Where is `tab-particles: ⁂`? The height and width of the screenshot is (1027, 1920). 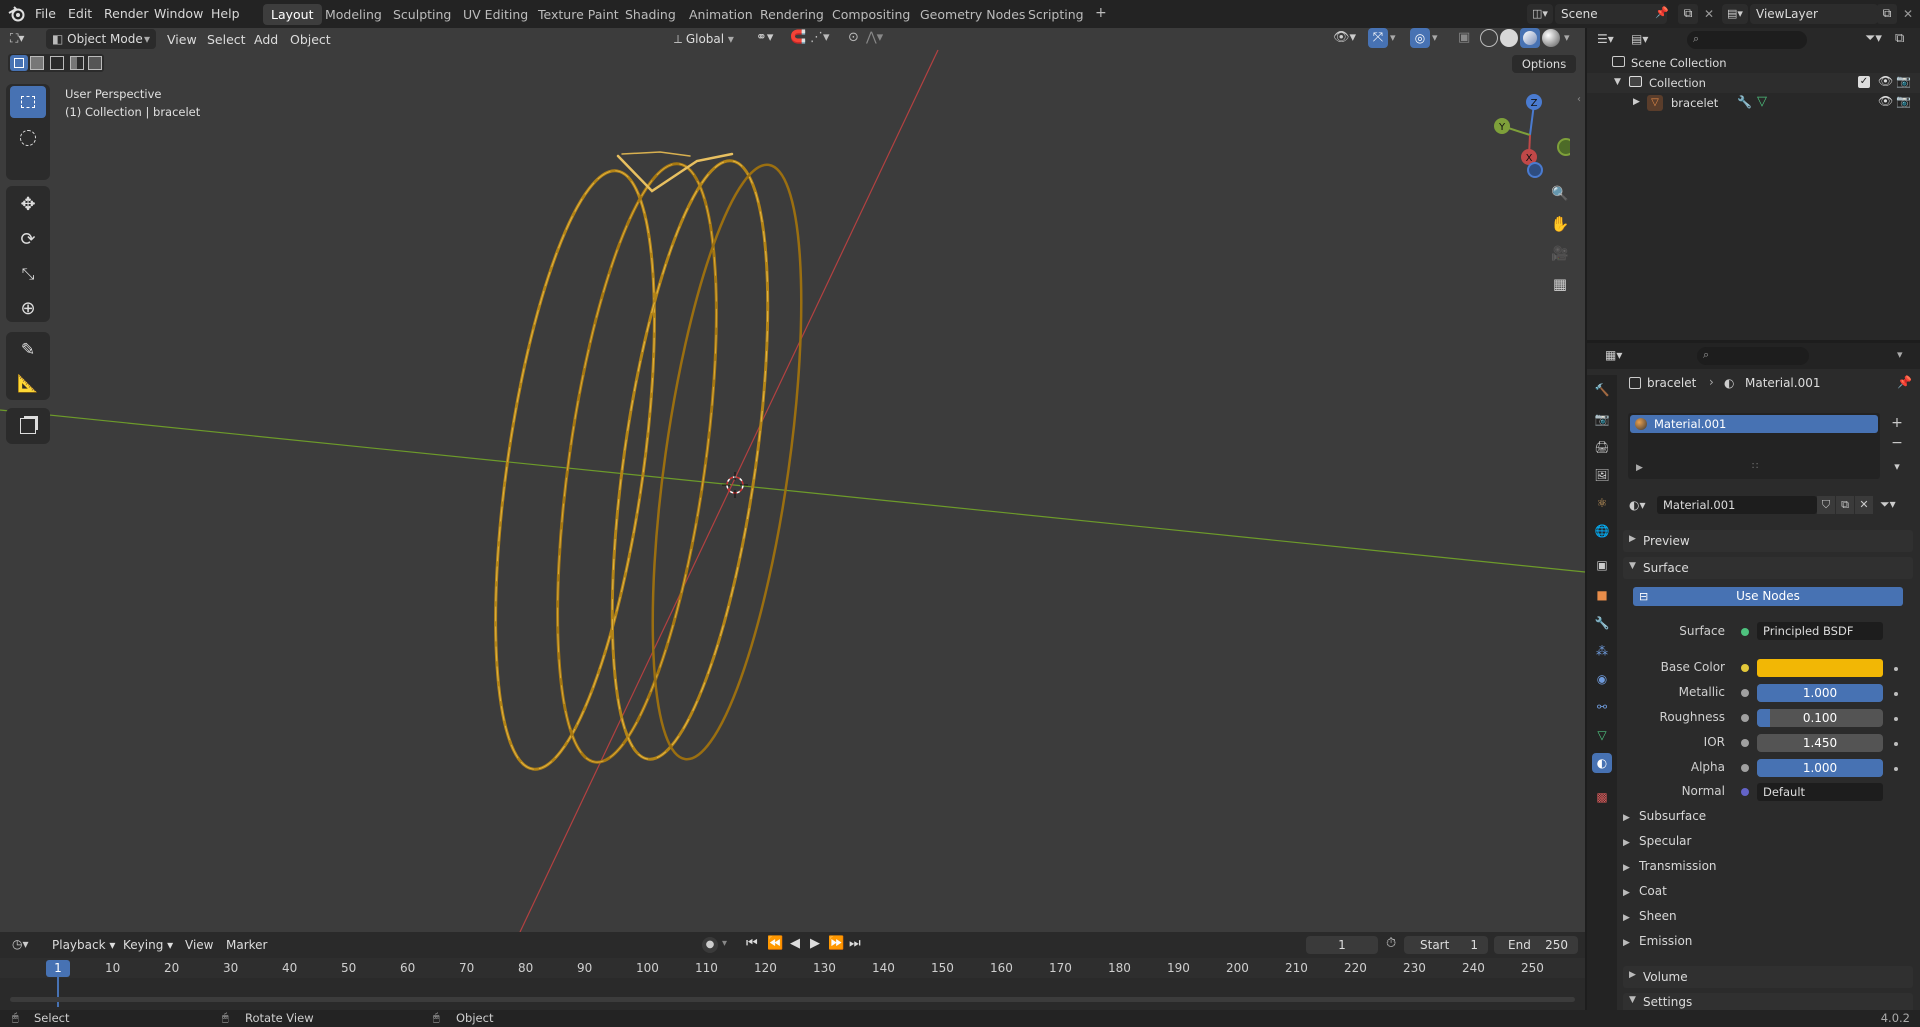
tab-particles: ⁂ is located at coordinates (1602, 651).